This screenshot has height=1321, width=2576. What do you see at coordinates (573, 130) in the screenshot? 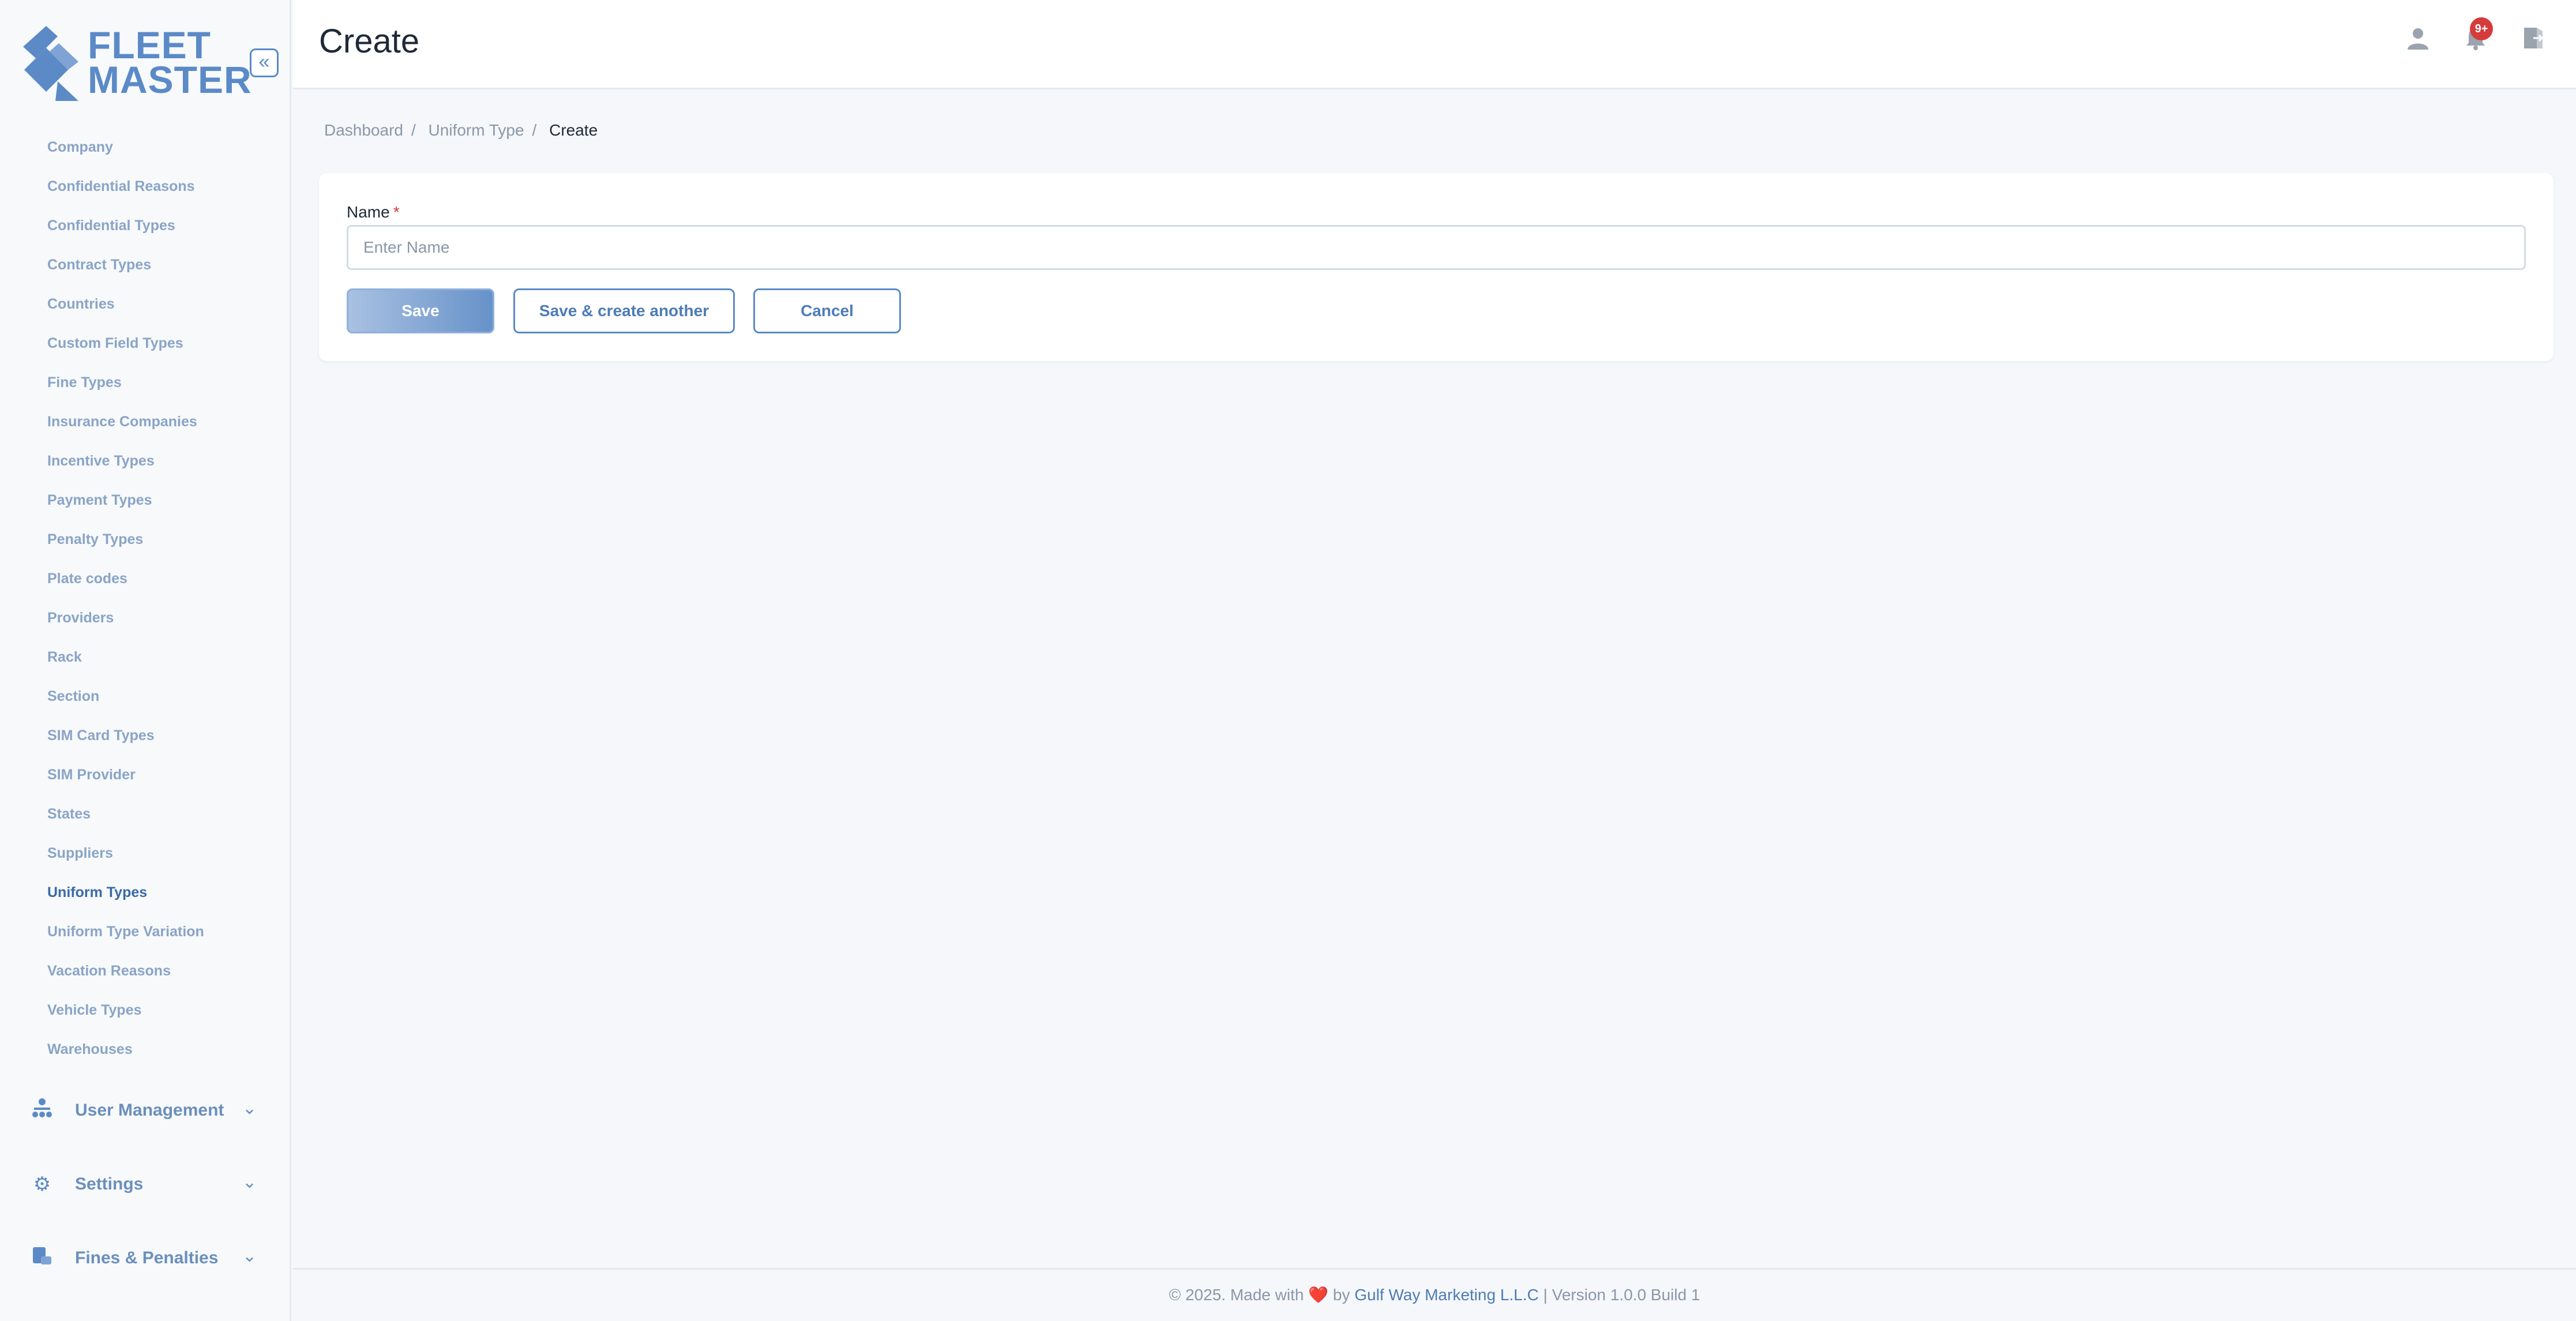
I see `breadcrumb-current: Create` at bounding box center [573, 130].